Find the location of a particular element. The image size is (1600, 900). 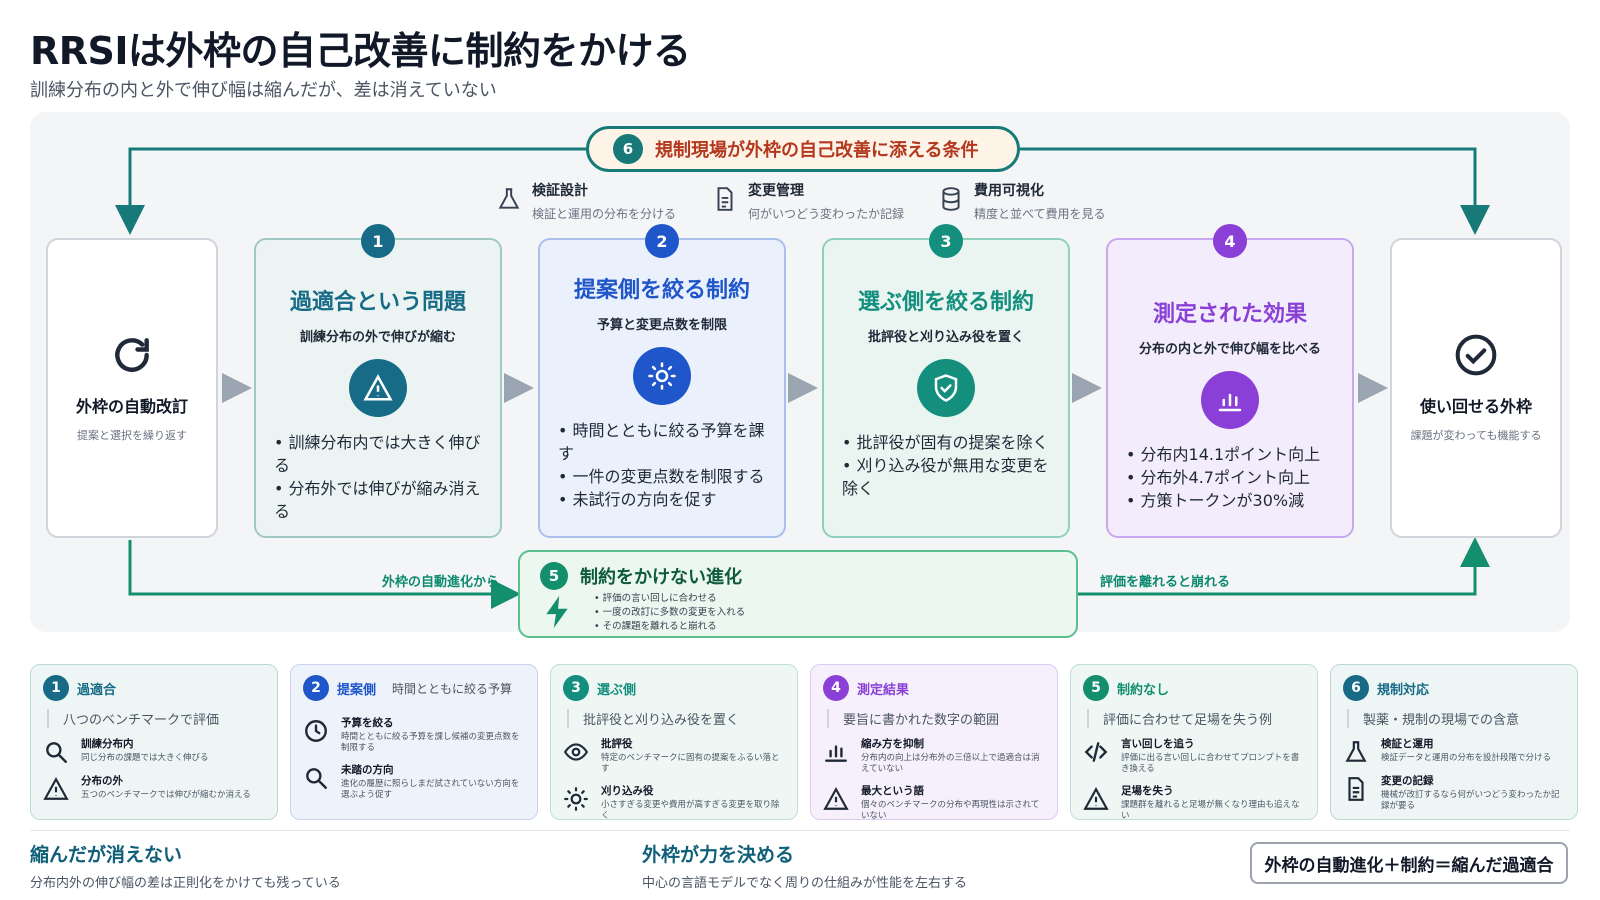

legend-title: 選ぶ側 is located at coordinates (617, 690).